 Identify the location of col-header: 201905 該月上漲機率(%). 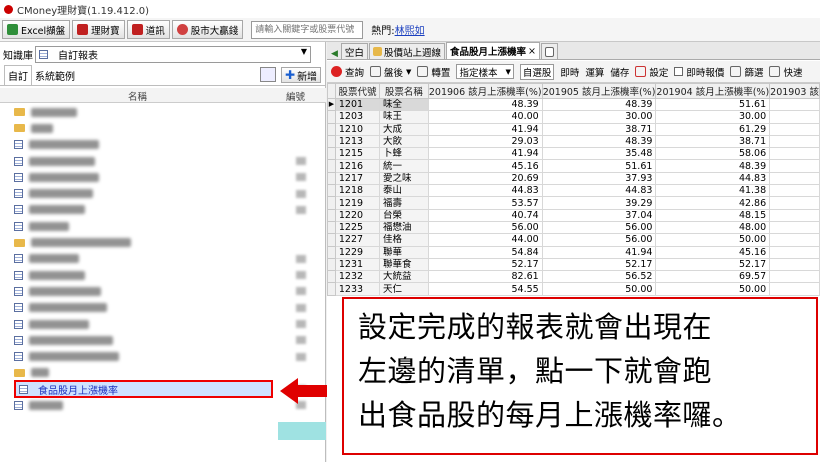
(599, 91).